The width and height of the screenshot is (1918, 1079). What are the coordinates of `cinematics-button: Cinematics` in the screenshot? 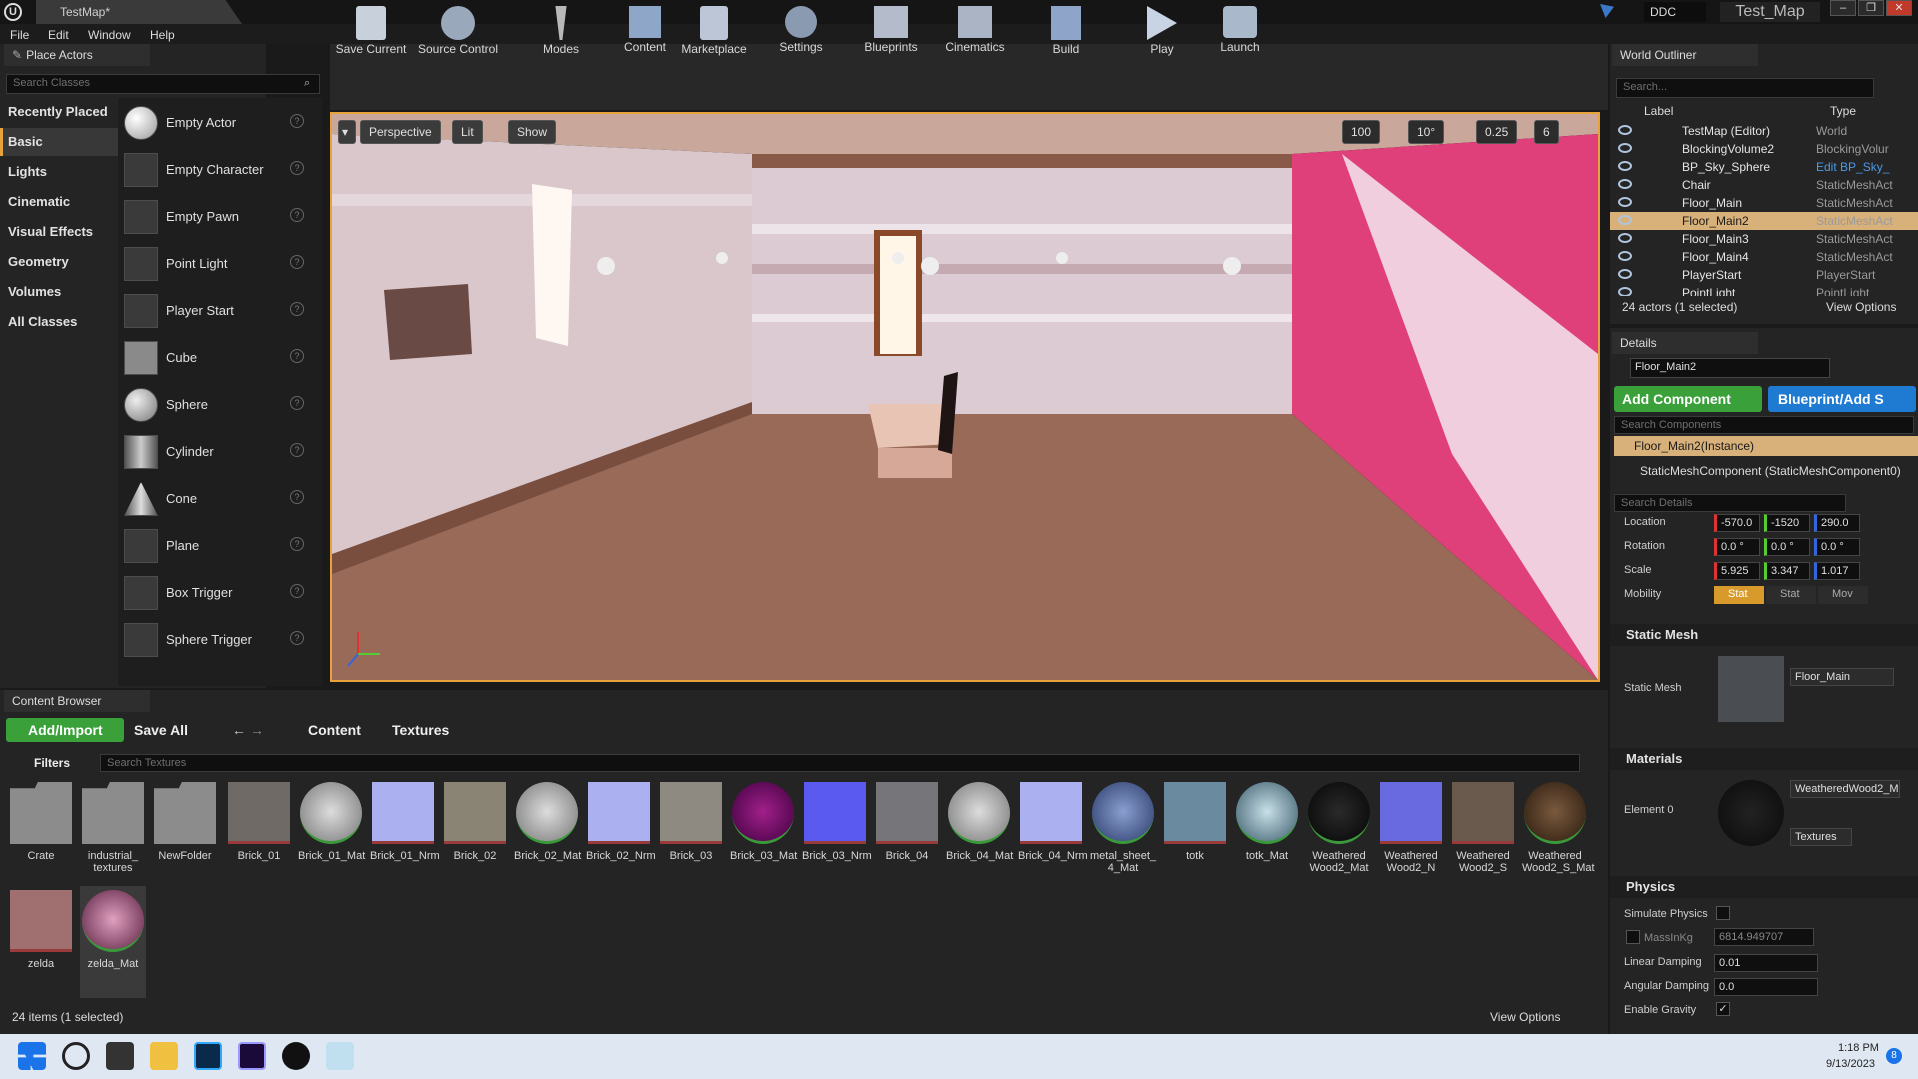 It's located at (975, 33).